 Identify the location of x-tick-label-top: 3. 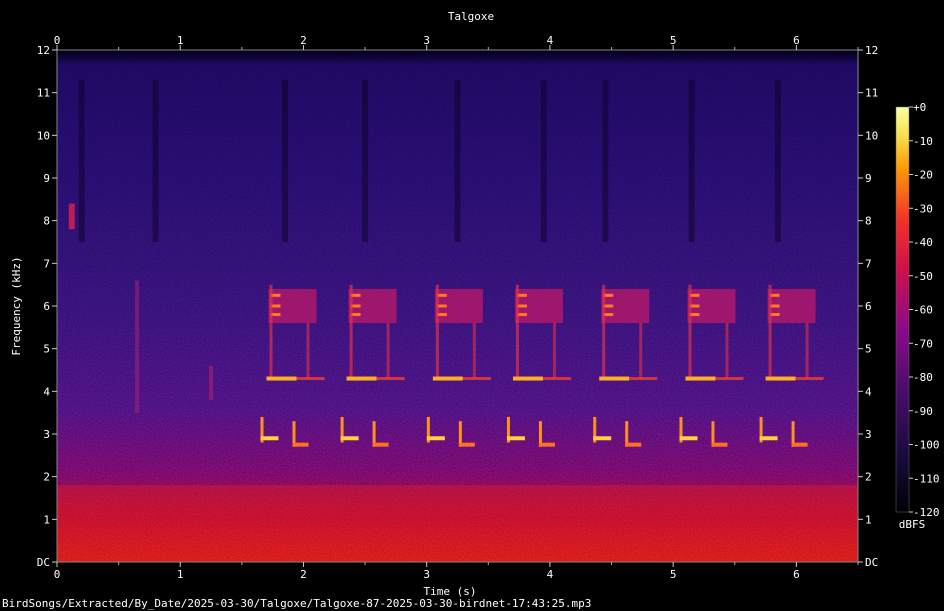
(426, 40).